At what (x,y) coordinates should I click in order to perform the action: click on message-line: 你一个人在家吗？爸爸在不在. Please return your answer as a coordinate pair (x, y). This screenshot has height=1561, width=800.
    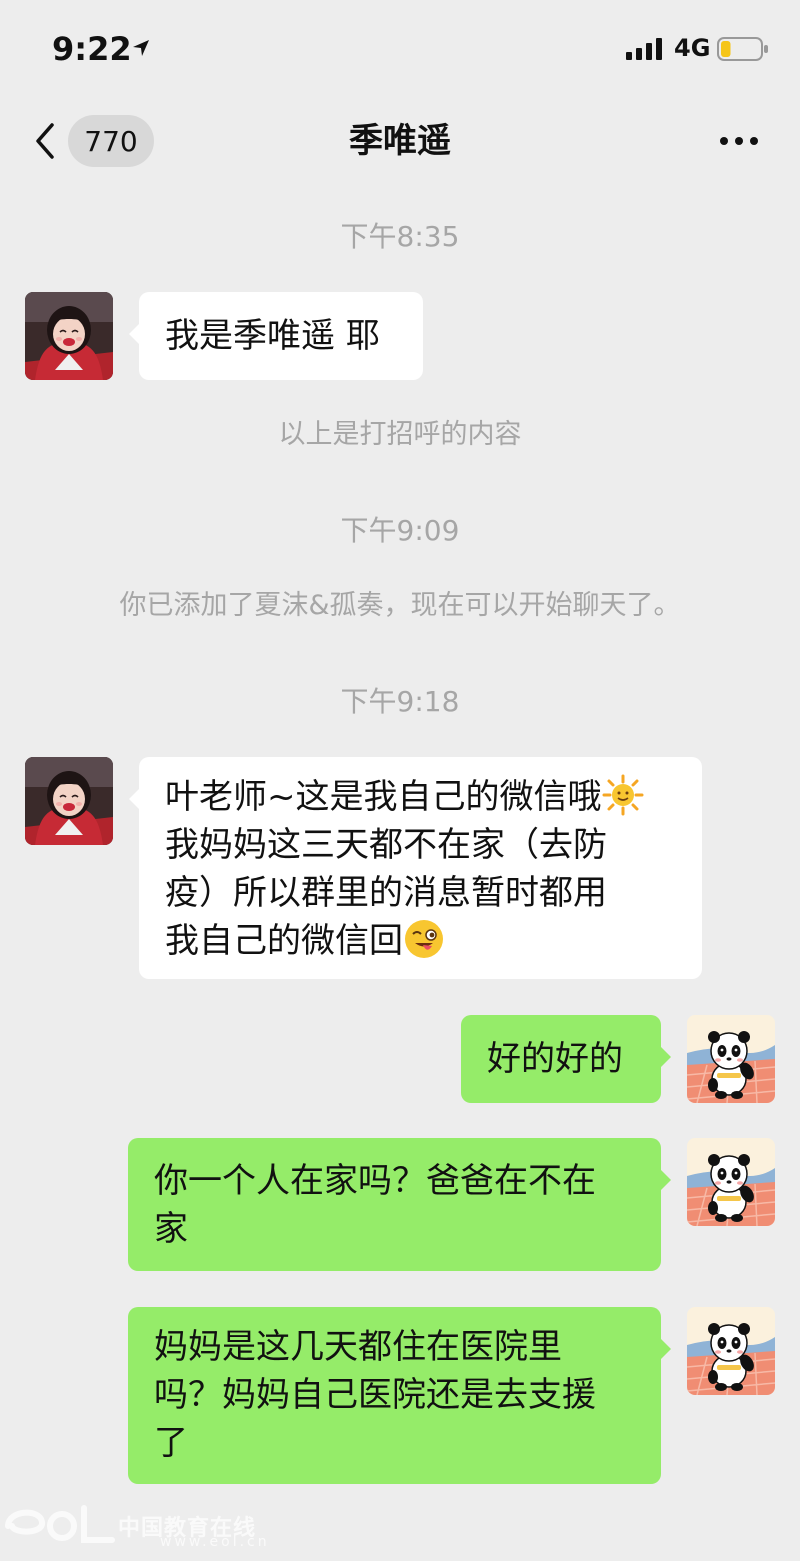
    Looking at the image, I should click on (375, 1181).